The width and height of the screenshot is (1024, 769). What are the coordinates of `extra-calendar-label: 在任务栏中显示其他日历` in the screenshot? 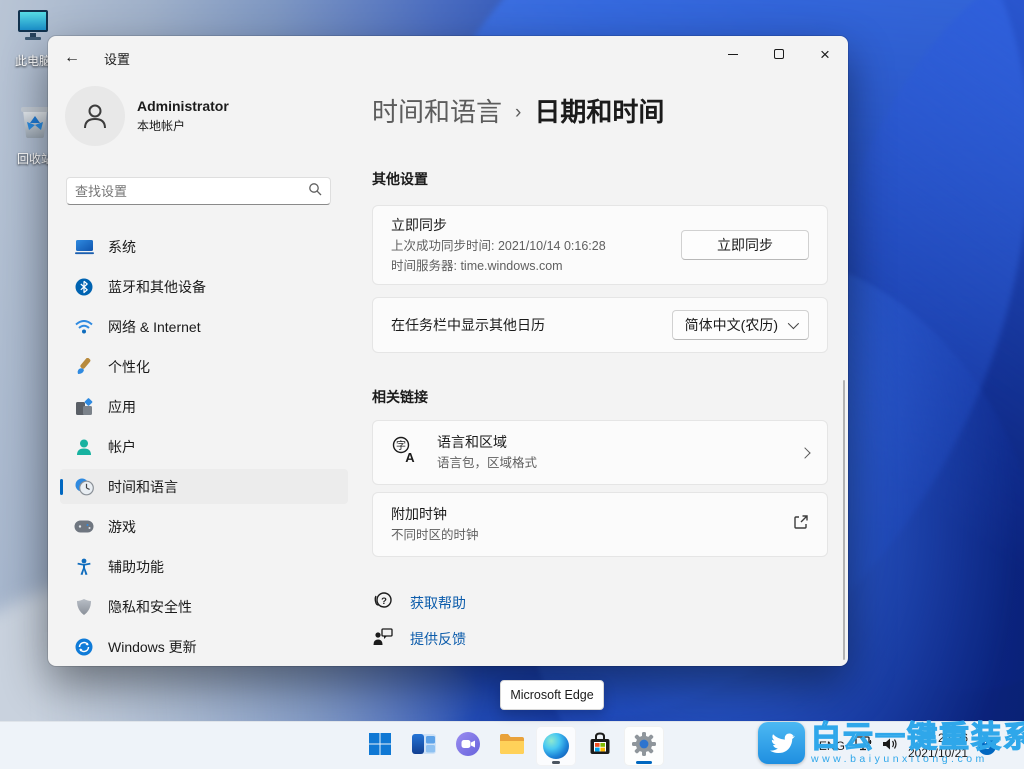 It's located at (468, 325).